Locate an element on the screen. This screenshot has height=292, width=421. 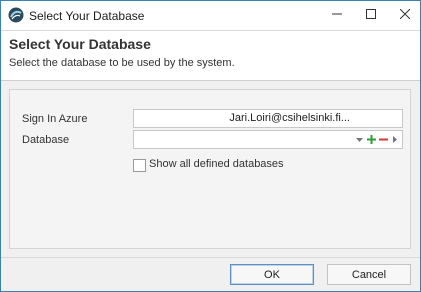
show-all-label: Show all defined databases is located at coordinates (216, 164).